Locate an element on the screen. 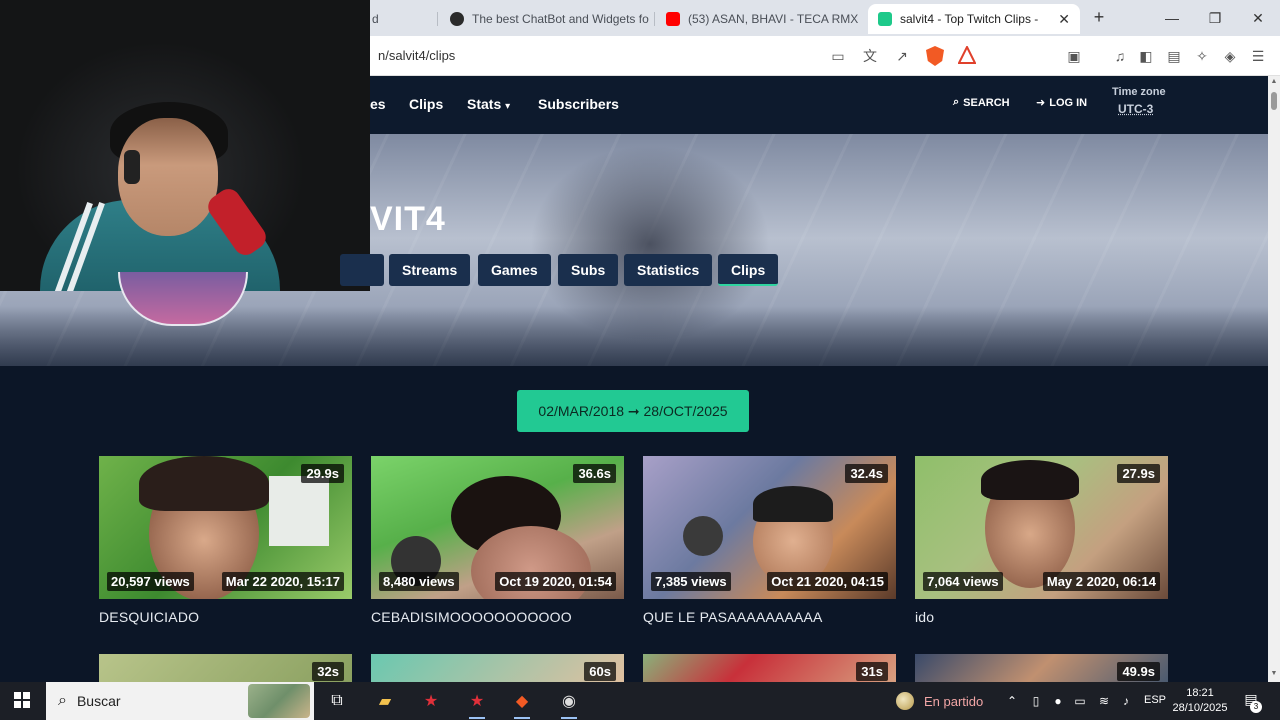 This screenshot has width=1280, height=720. music-icon: ♫ is located at coordinates (1120, 56).